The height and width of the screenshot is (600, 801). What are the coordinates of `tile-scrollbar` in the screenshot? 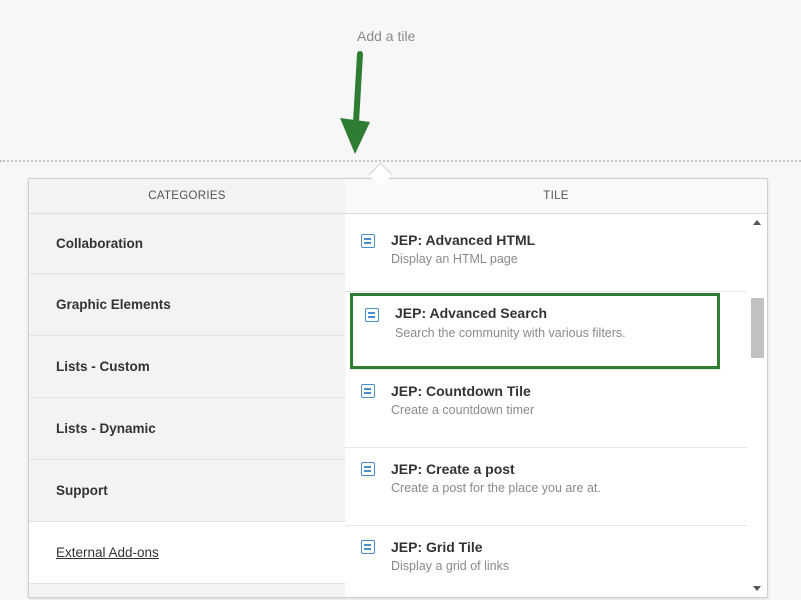 It's located at (758, 405).